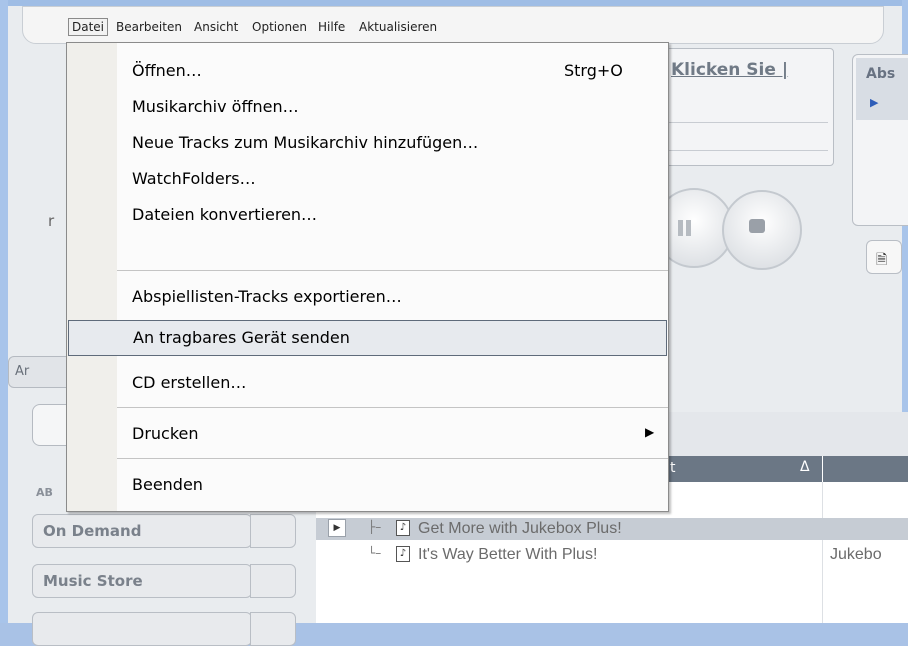 The height and width of the screenshot is (646, 908). What do you see at coordinates (167, 484) in the screenshot?
I see `menu-item-label: Beenden` at bounding box center [167, 484].